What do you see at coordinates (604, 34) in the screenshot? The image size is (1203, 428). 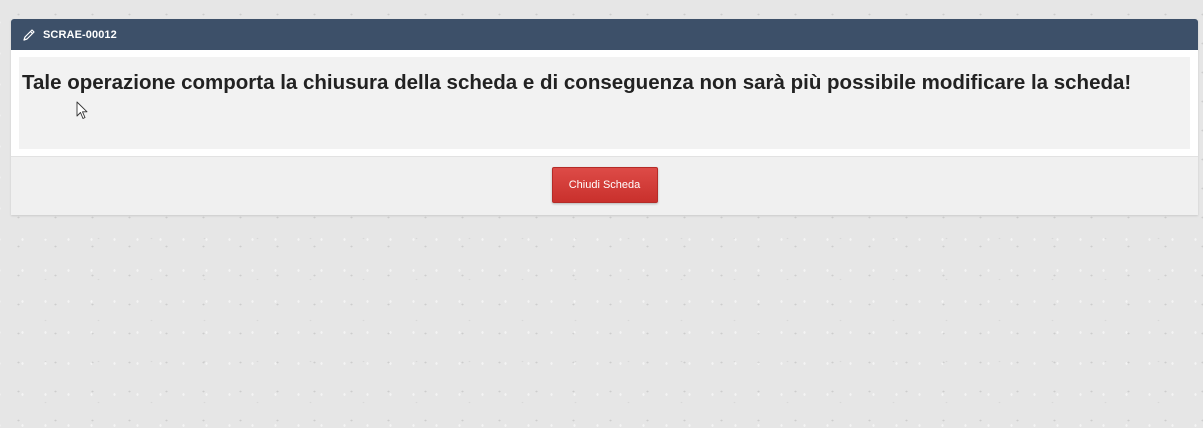 I see `dialog-header: SCRAE-00012` at bounding box center [604, 34].